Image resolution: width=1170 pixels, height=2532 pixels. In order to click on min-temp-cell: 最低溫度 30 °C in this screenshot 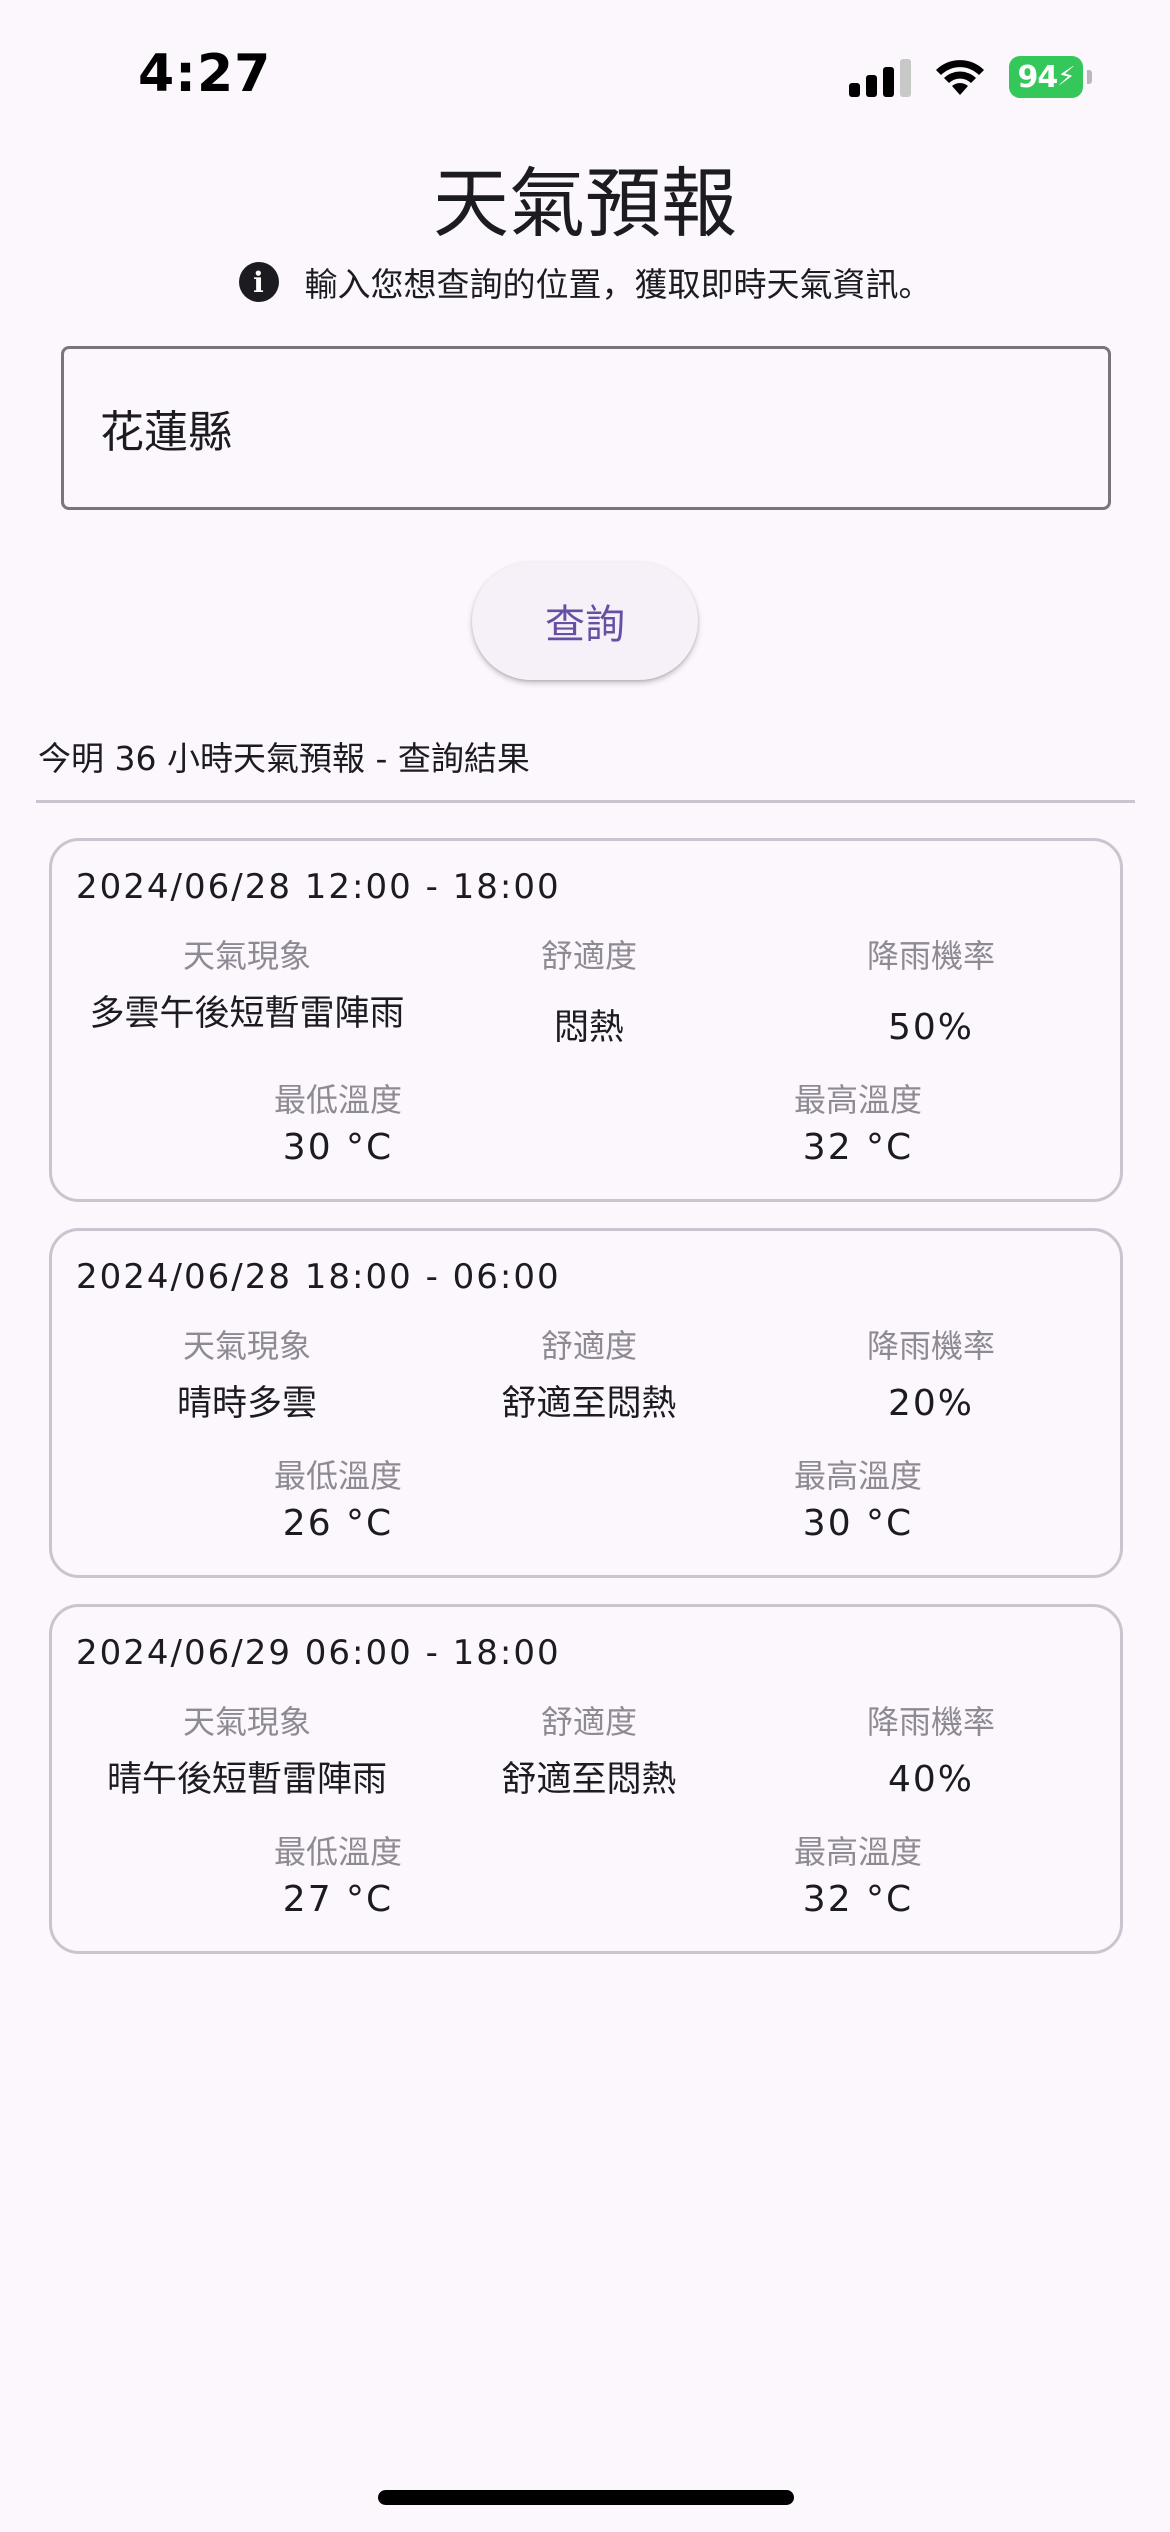, I will do `click(338, 1124)`.